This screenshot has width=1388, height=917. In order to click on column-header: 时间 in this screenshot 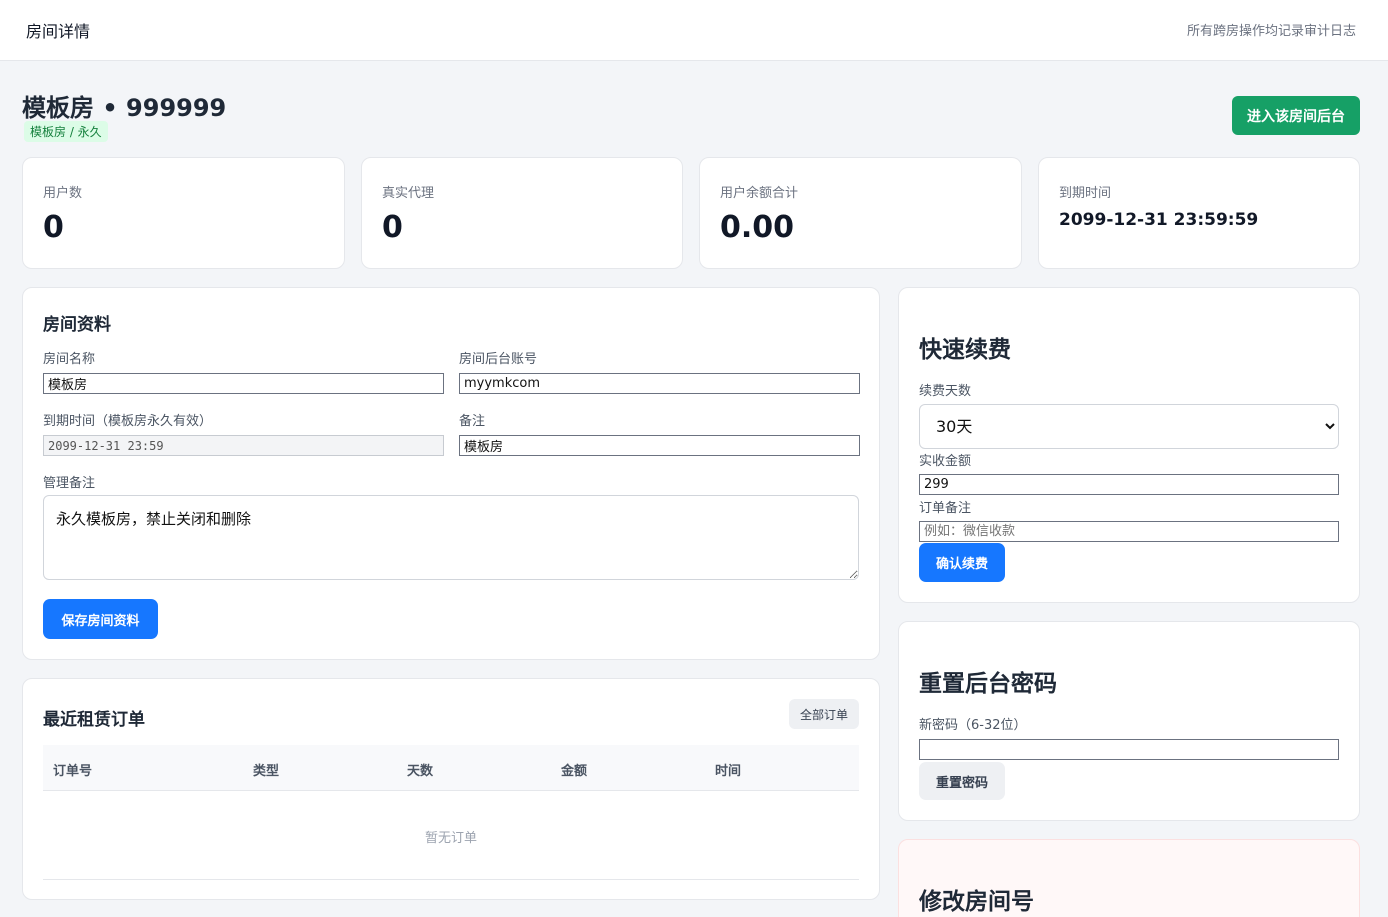, I will do `click(728, 771)`.